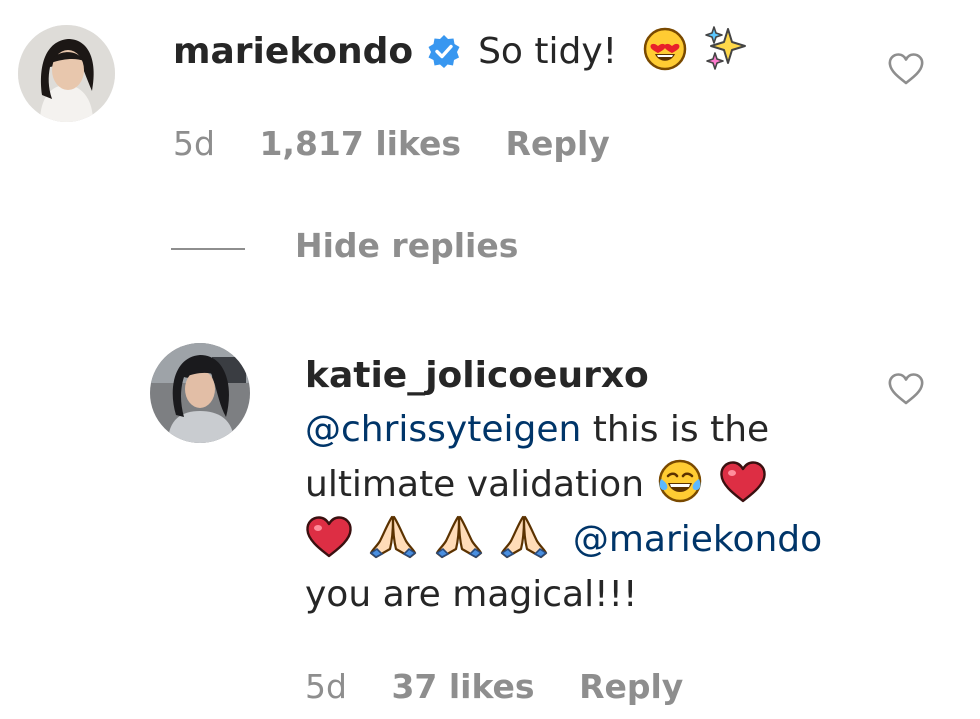 The image size is (980, 719). I want to click on reply-body-part2: you are magical!!!, so click(471, 594).